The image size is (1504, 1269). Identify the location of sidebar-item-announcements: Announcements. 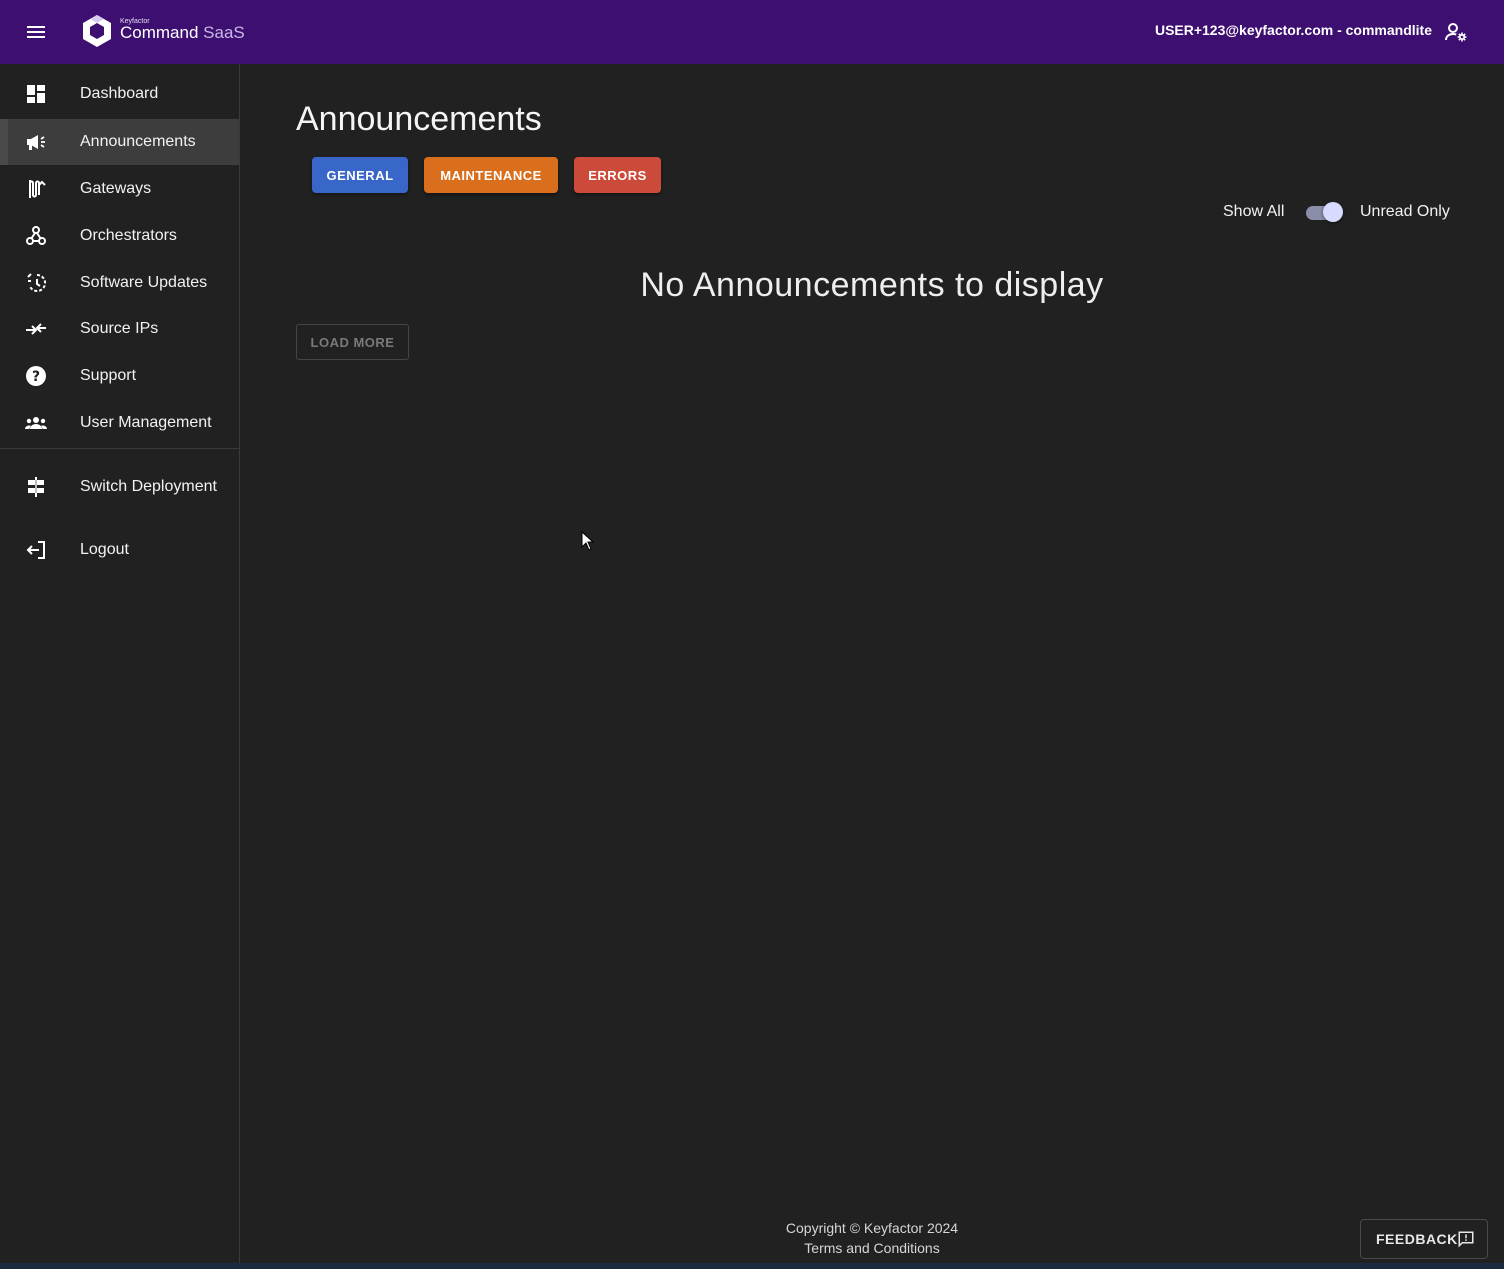
(119, 142).